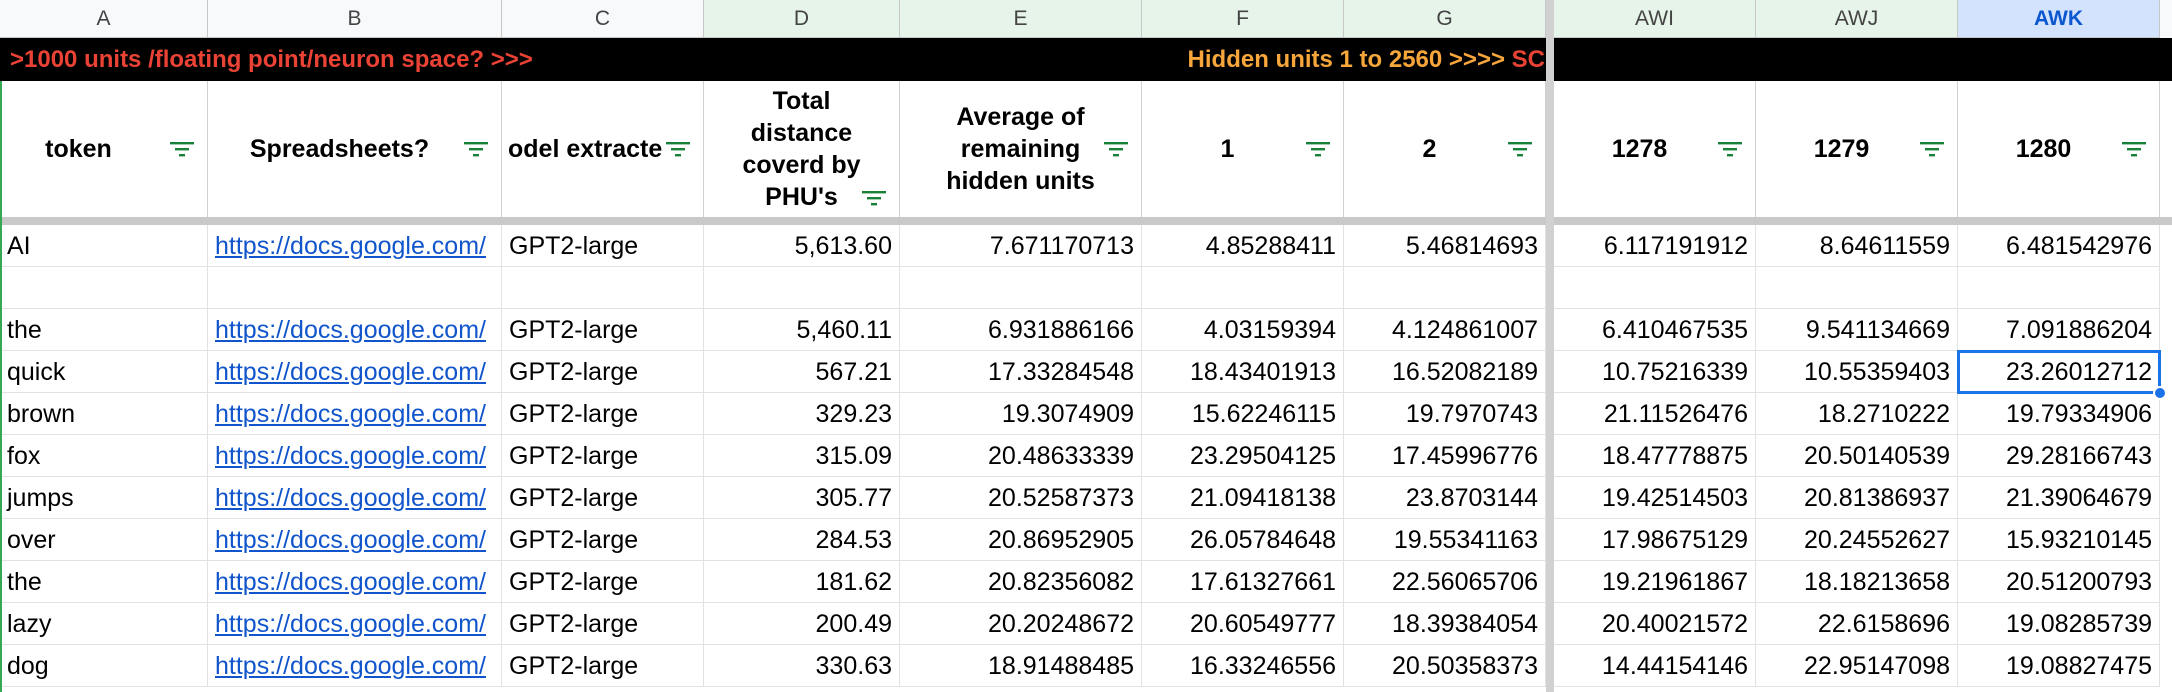 Image resolution: width=2172 pixels, height=692 pixels. What do you see at coordinates (1857, 456) in the screenshot?
I see `cell: 20.50140539` at bounding box center [1857, 456].